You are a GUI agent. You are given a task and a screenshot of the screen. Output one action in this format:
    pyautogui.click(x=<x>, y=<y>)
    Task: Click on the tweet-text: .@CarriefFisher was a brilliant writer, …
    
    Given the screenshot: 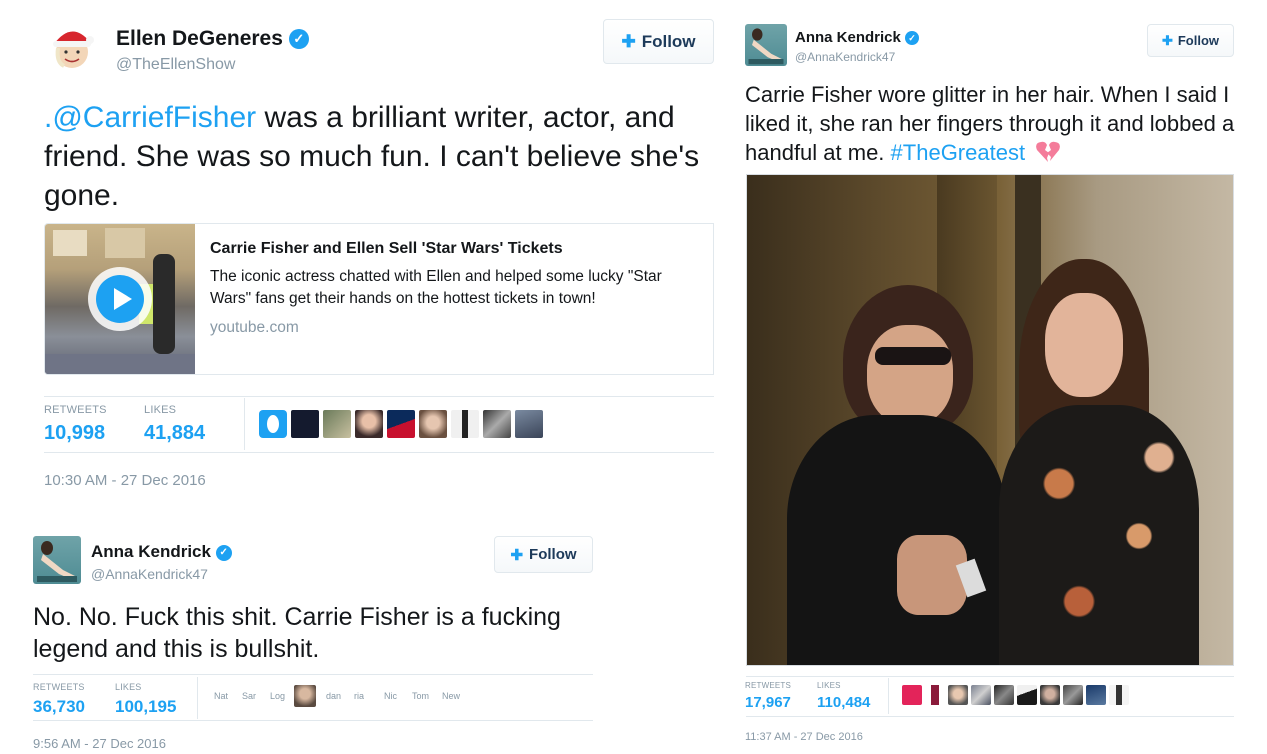 What is the action you would take?
    pyautogui.click(x=372, y=156)
    